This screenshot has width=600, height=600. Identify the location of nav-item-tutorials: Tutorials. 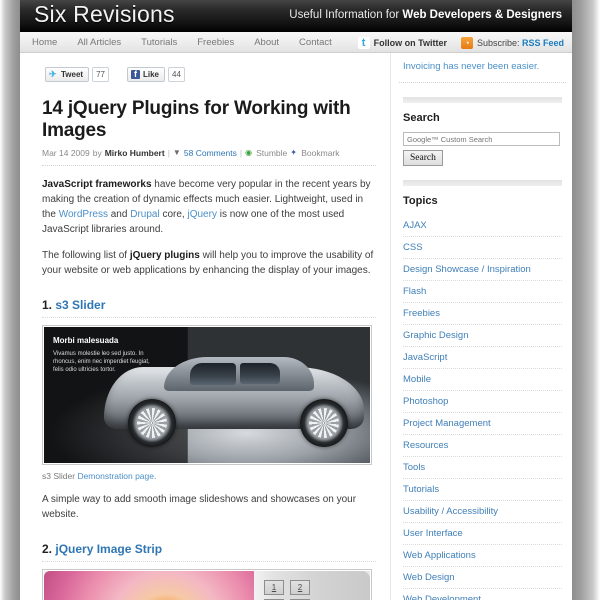
(159, 42).